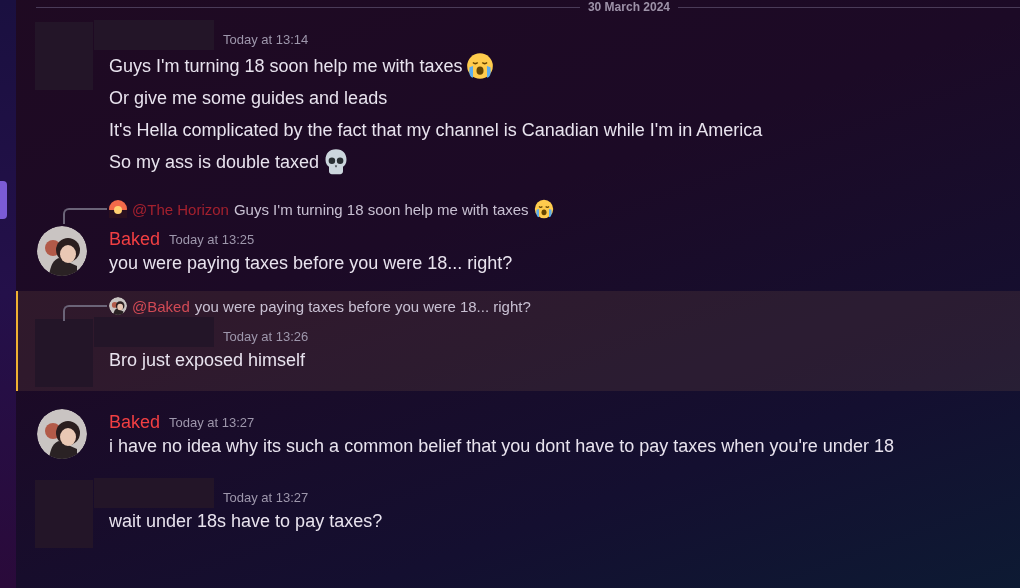 This screenshot has width=1020, height=588. Describe the element at coordinates (161, 306) in the screenshot. I see `reply-mention: @Baked` at that location.